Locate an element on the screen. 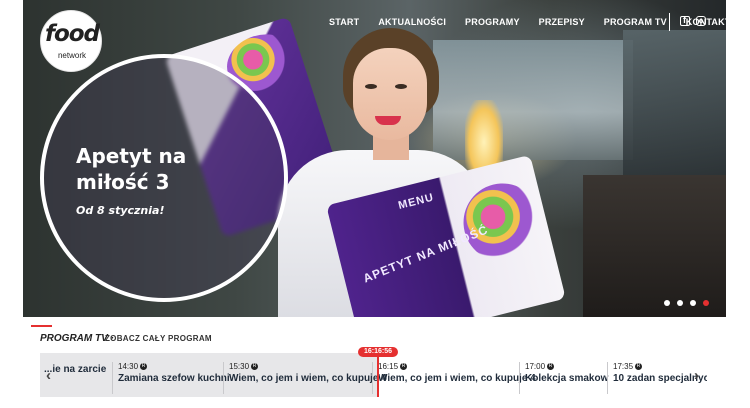  nav-kontakt: KONTAKT is located at coordinates (708, 22).